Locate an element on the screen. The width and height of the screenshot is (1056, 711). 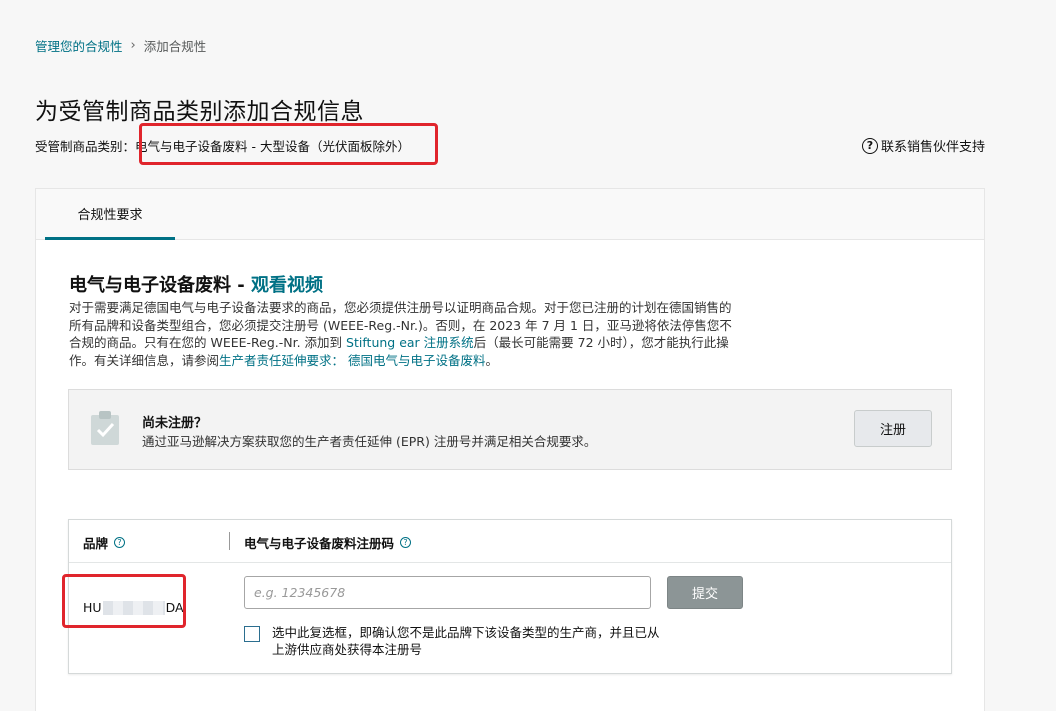
column-divider is located at coordinates (229, 541).